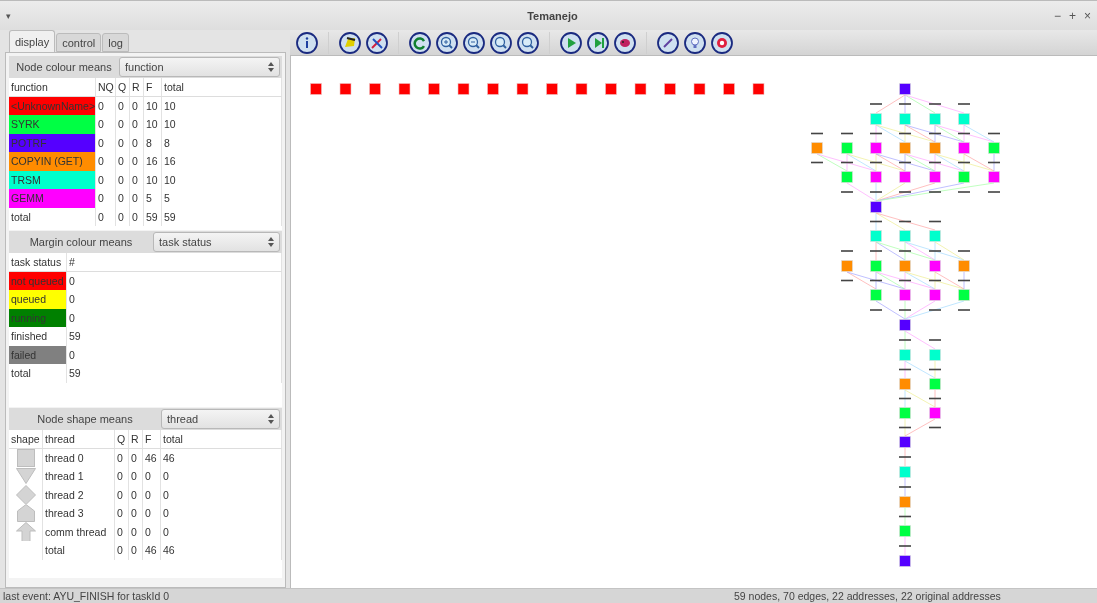 This screenshot has height=603, width=1097. I want to click on bulb-button, so click(695, 42).